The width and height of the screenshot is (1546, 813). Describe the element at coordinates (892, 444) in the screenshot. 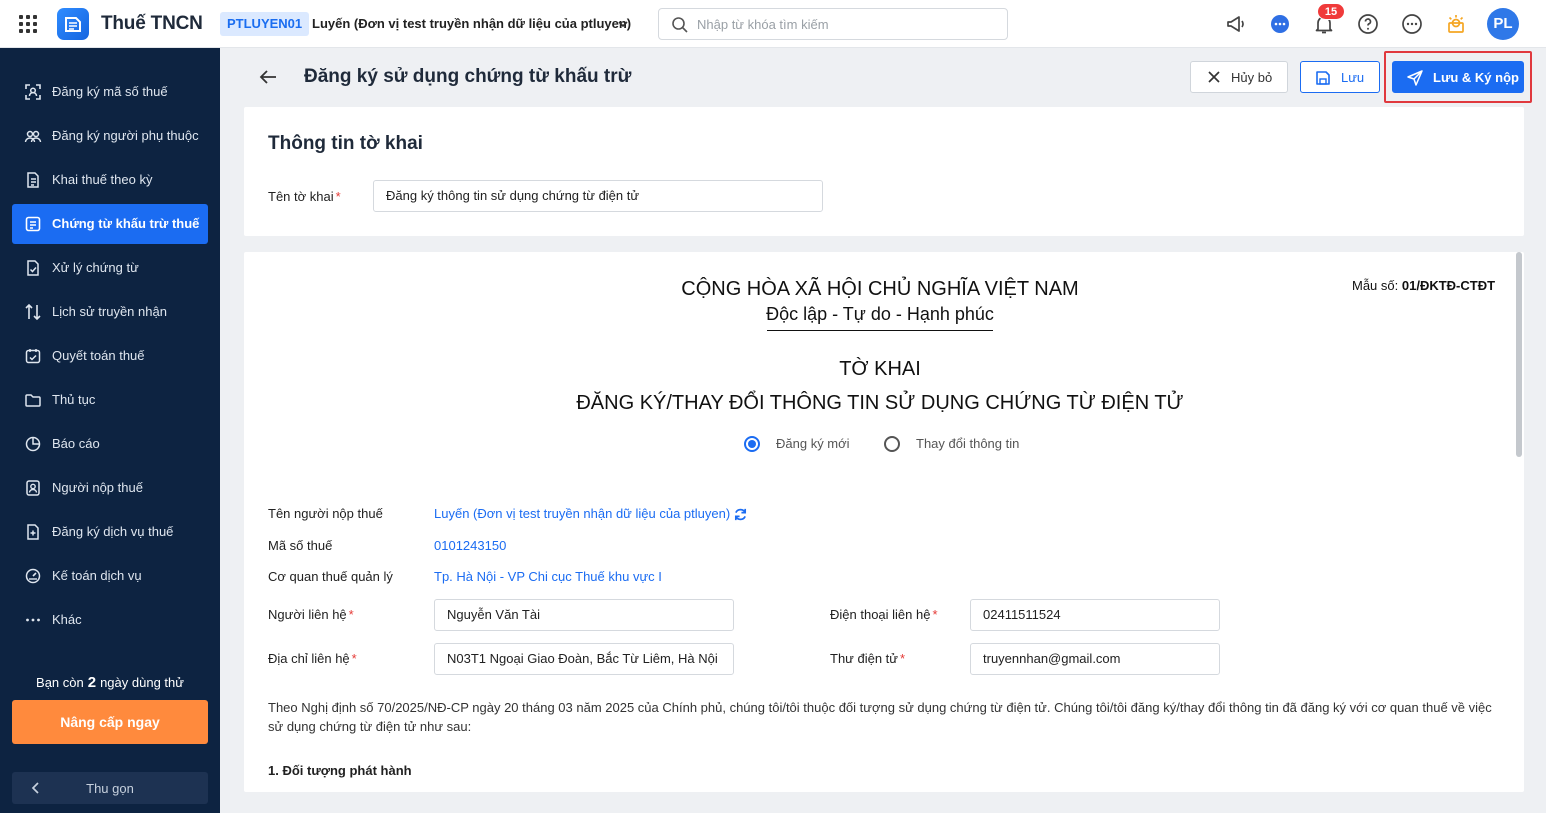

I see `radio-change-info` at that location.